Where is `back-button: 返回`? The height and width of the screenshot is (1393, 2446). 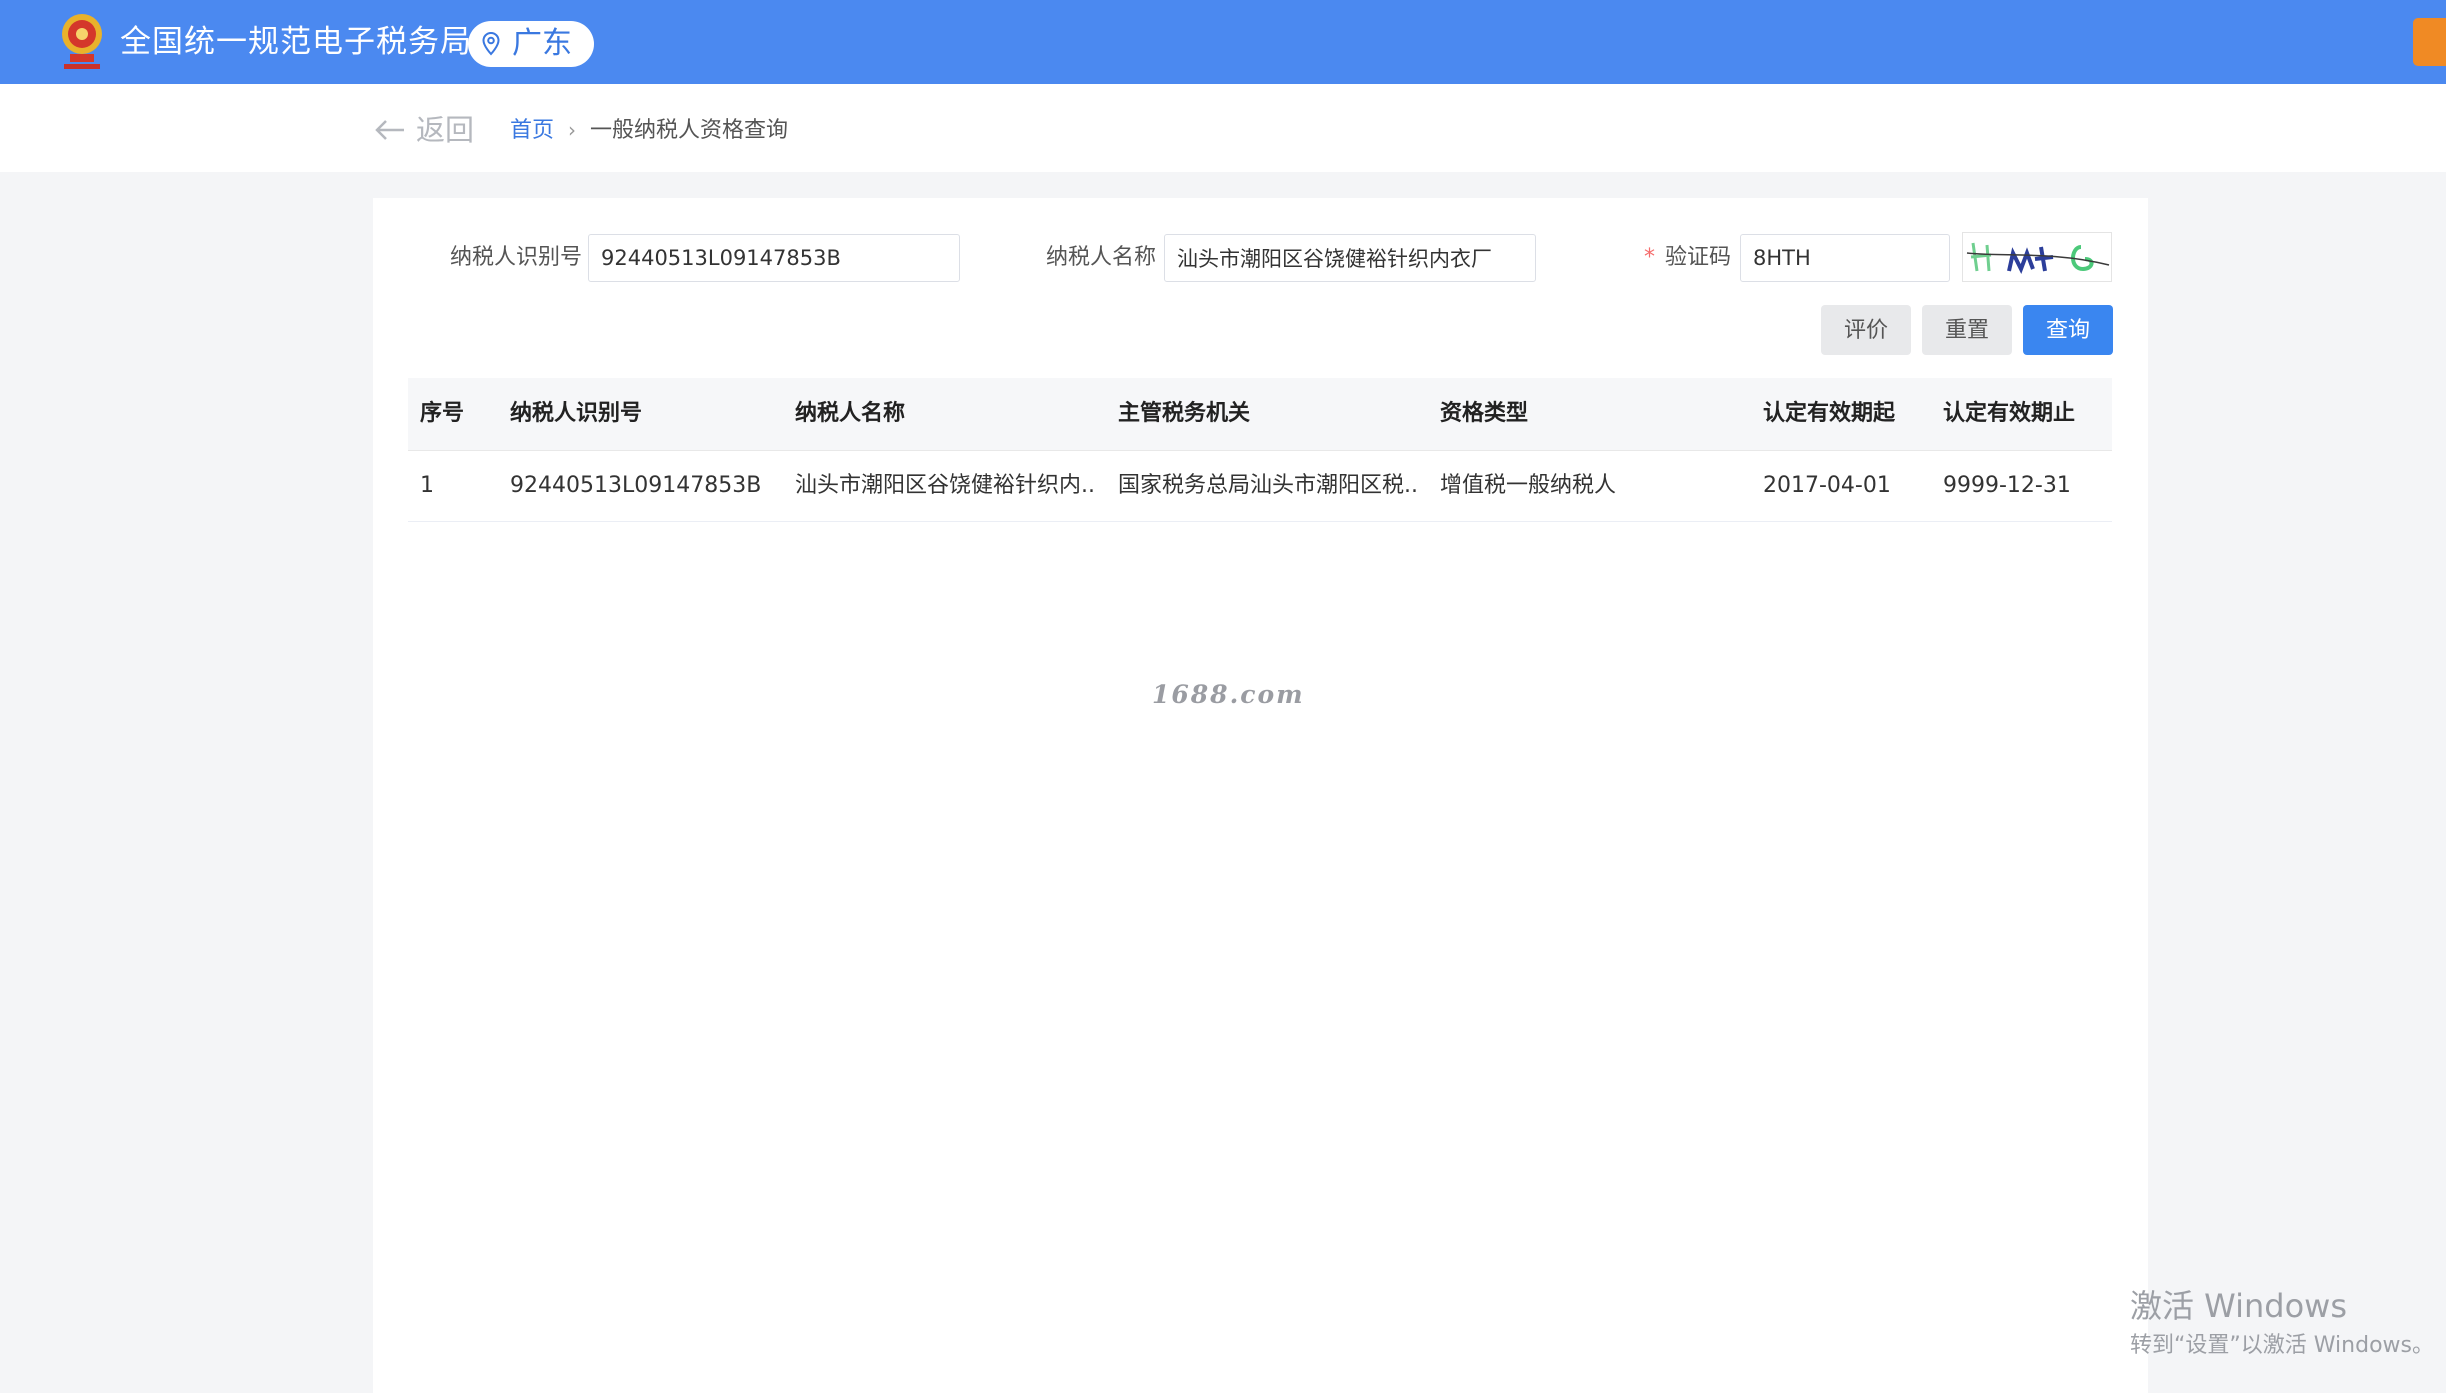 back-button: 返回 is located at coordinates (424, 130).